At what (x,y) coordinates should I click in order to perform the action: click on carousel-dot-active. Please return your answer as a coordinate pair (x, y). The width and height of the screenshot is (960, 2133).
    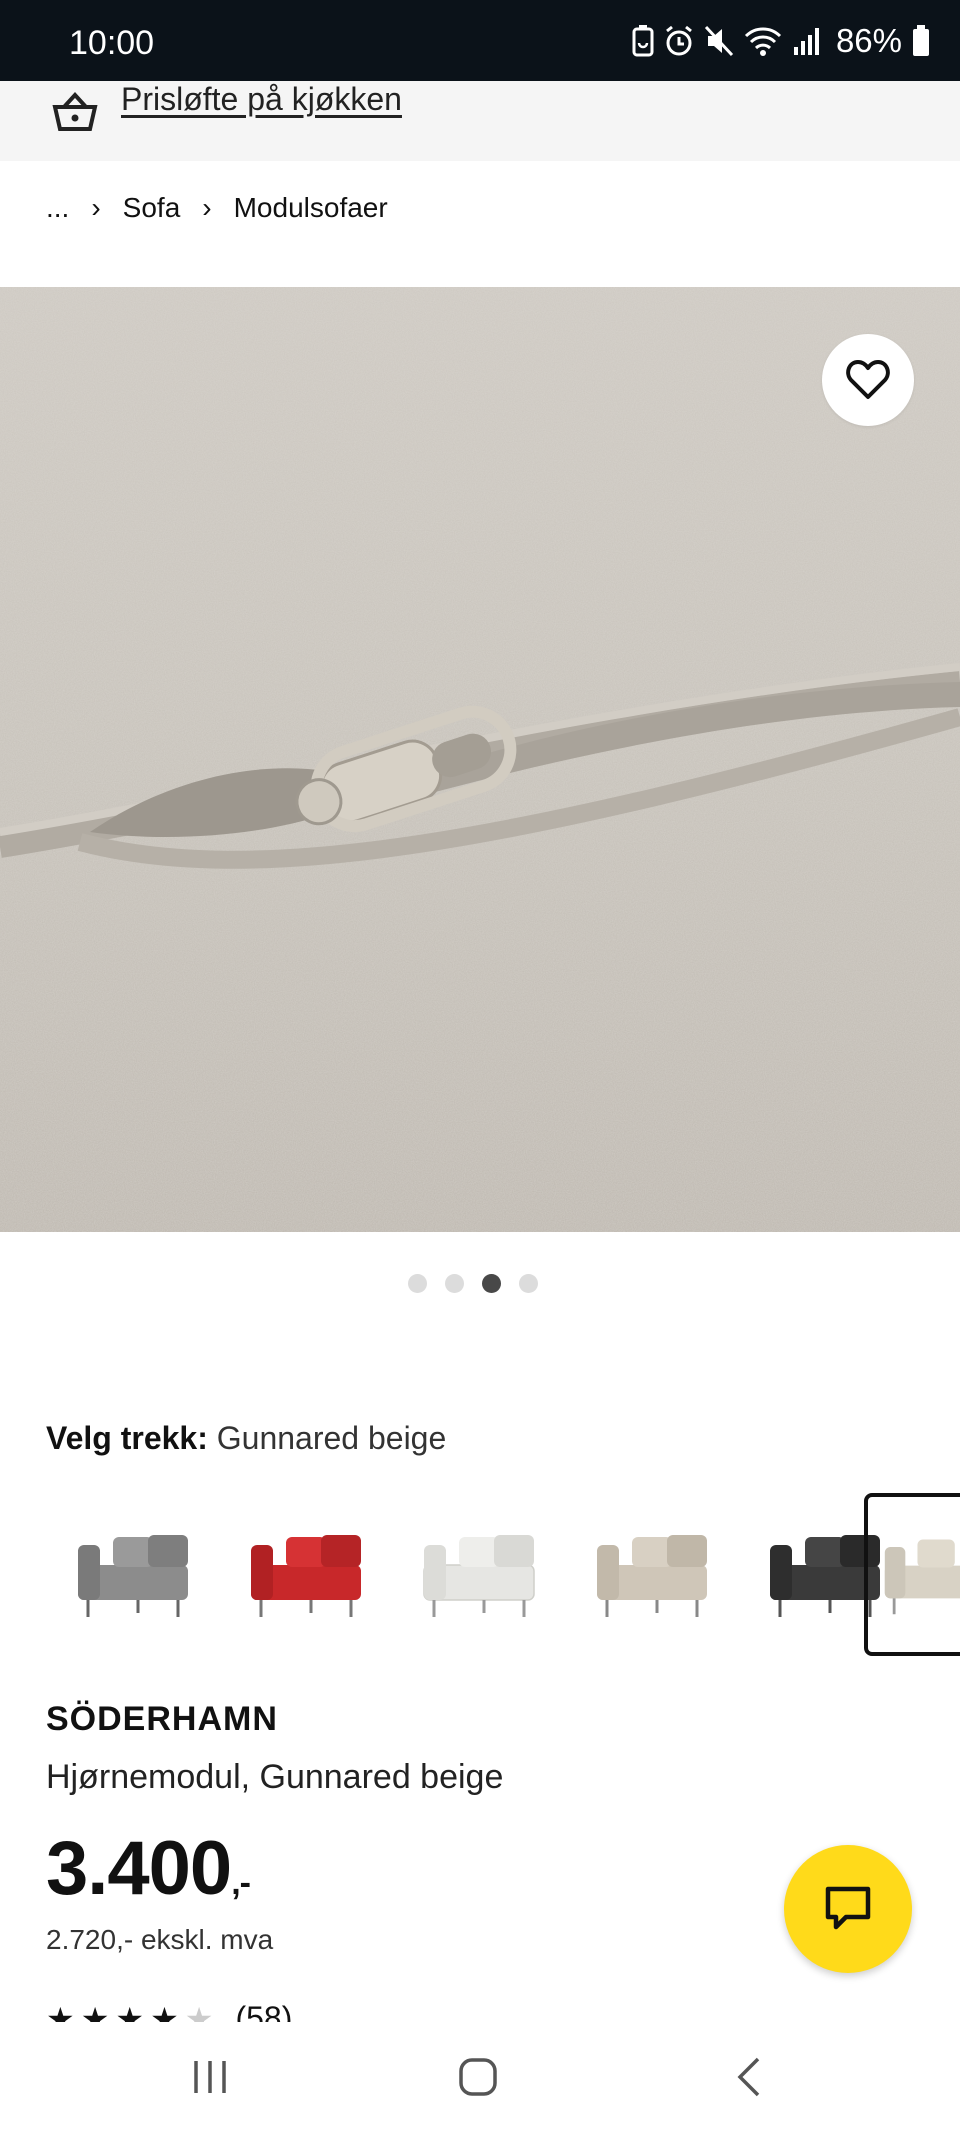
    Looking at the image, I should click on (491, 1283).